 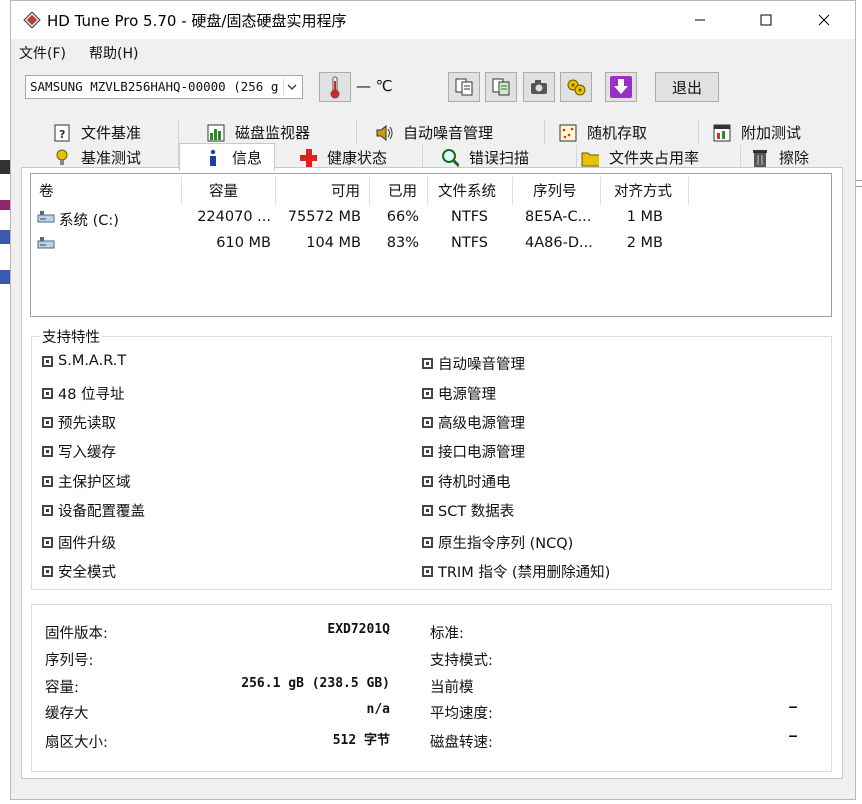 I want to click on feature-label: S.M.A.R.T, so click(x=92, y=361).